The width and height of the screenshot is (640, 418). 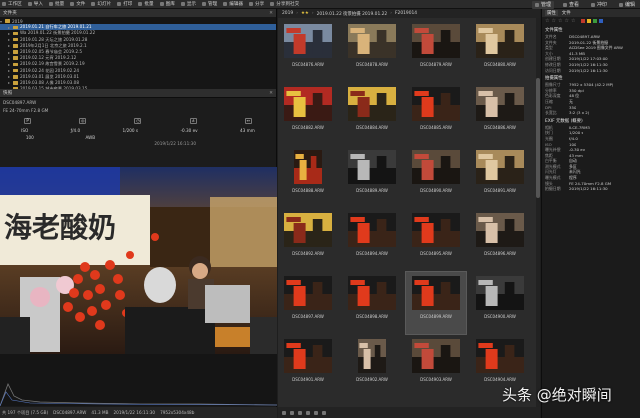 What do you see at coordinates (538, 212) in the screenshot?
I see `scrollbar` at bounding box center [538, 212].